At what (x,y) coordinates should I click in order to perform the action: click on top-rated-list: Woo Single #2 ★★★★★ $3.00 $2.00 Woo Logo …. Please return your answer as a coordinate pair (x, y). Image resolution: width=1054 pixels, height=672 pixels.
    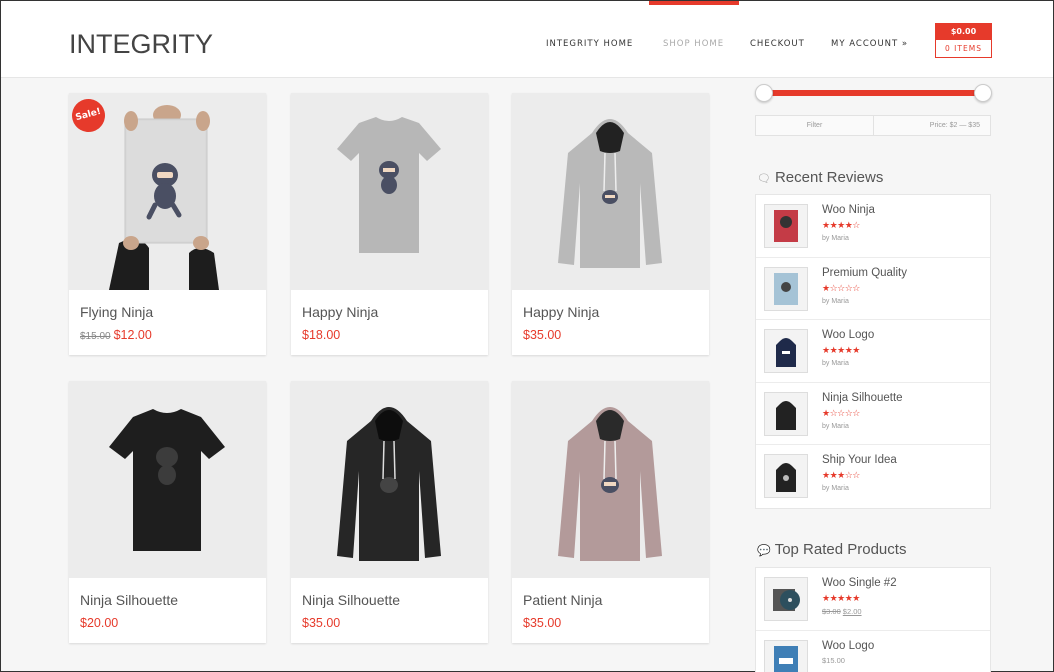
    Looking at the image, I should click on (873, 619).